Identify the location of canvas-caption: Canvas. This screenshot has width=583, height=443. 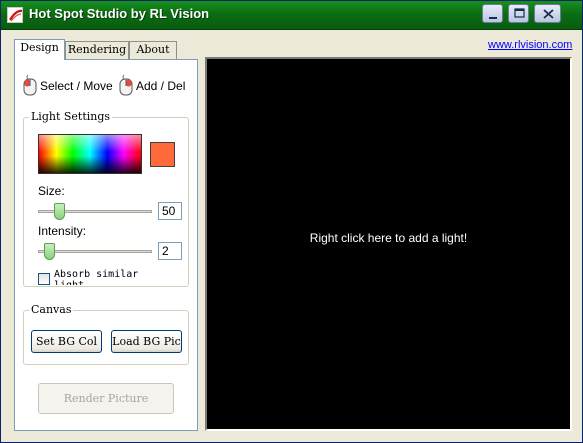
(51, 309).